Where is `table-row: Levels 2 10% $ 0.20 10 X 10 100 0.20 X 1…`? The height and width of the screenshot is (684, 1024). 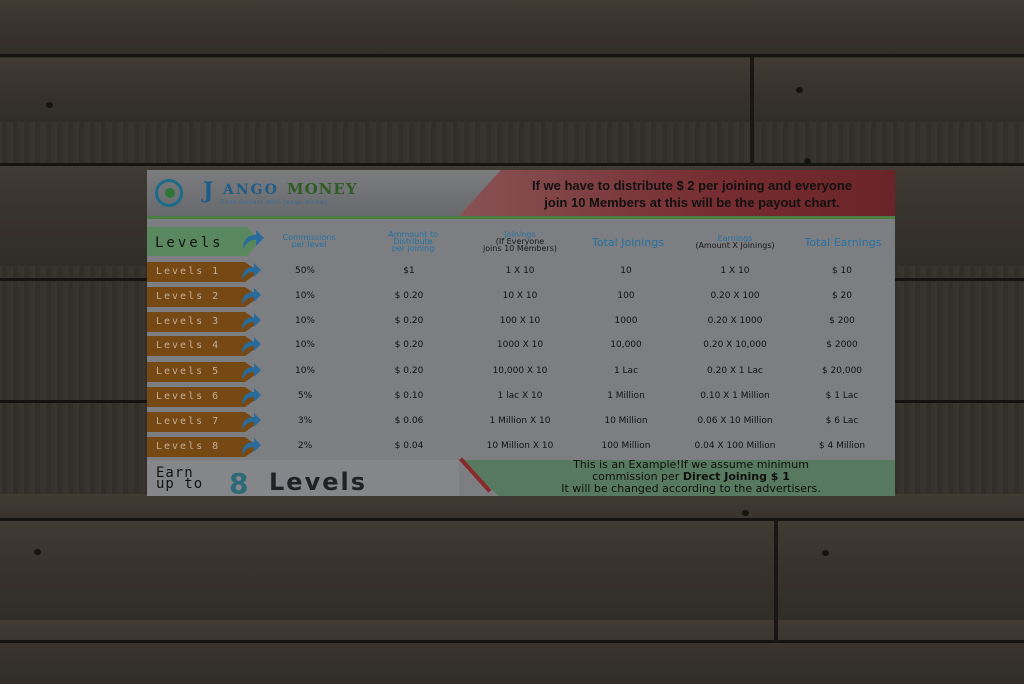
table-row: Levels 2 10% $ 0.20 10 X 10 100 0.20 X 1… is located at coordinates (521, 297).